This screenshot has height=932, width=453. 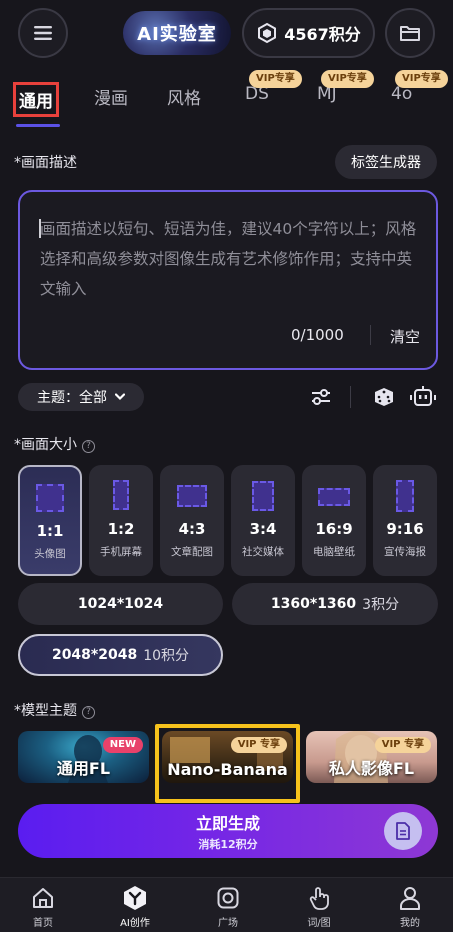 What do you see at coordinates (381, 605) in the screenshot?
I see `resolution-cost: 3积分` at bounding box center [381, 605].